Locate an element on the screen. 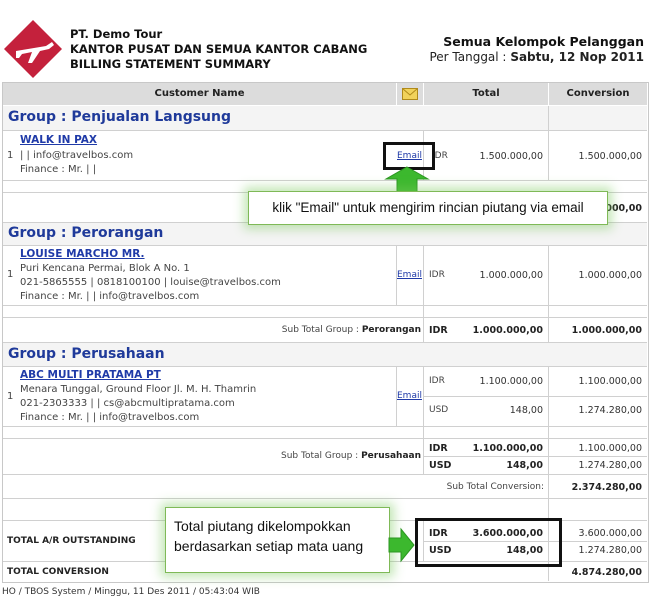 The width and height of the screenshot is (650, 602). total-ar-conversion: 1.274.280,00 is located at coordinates (610, 550).